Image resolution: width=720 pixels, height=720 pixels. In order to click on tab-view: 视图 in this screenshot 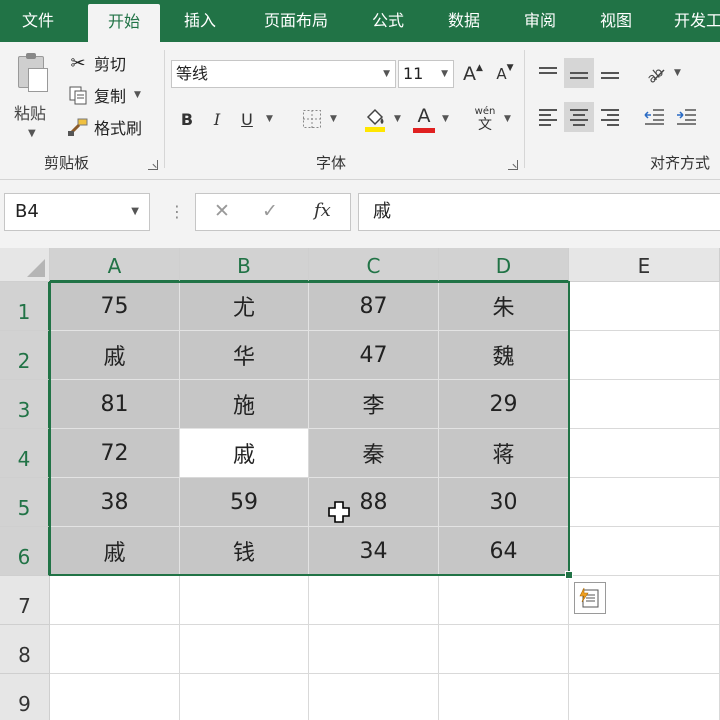, I will do `click(616, 21)`.